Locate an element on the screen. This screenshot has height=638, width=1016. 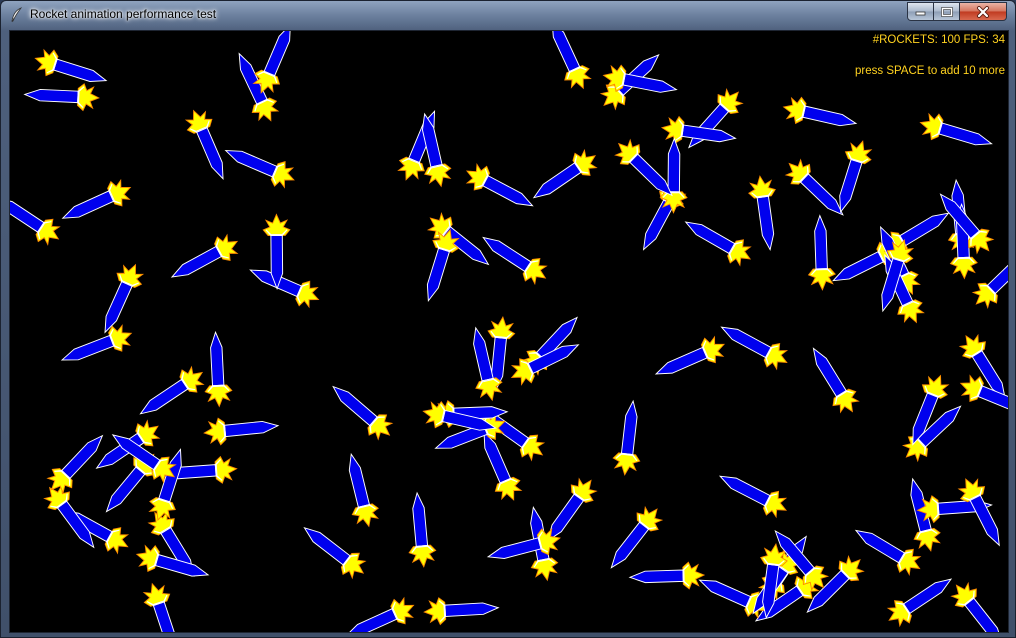
minimize-icon is located at coordinates (920, 13).